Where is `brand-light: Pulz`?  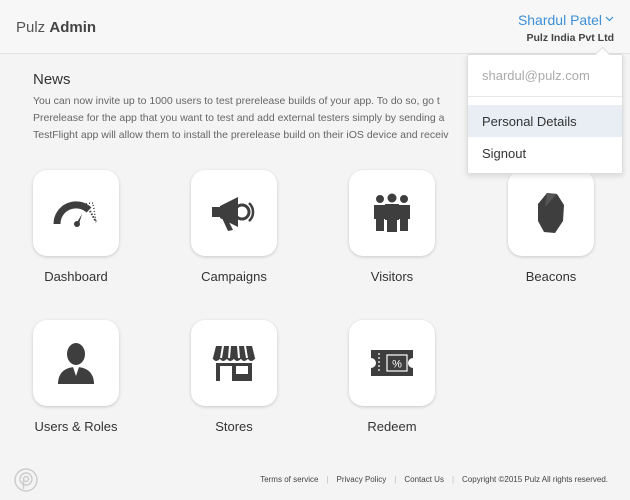 brand-light: Pulz is located at coordinates (31, 27).